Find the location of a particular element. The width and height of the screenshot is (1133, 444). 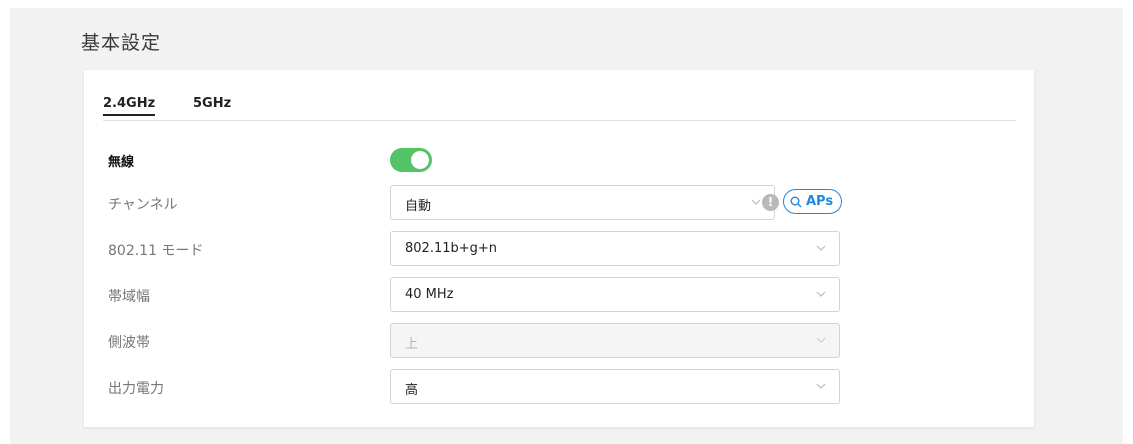

wireless-row: 無線 is located at coordinates (568, 162).